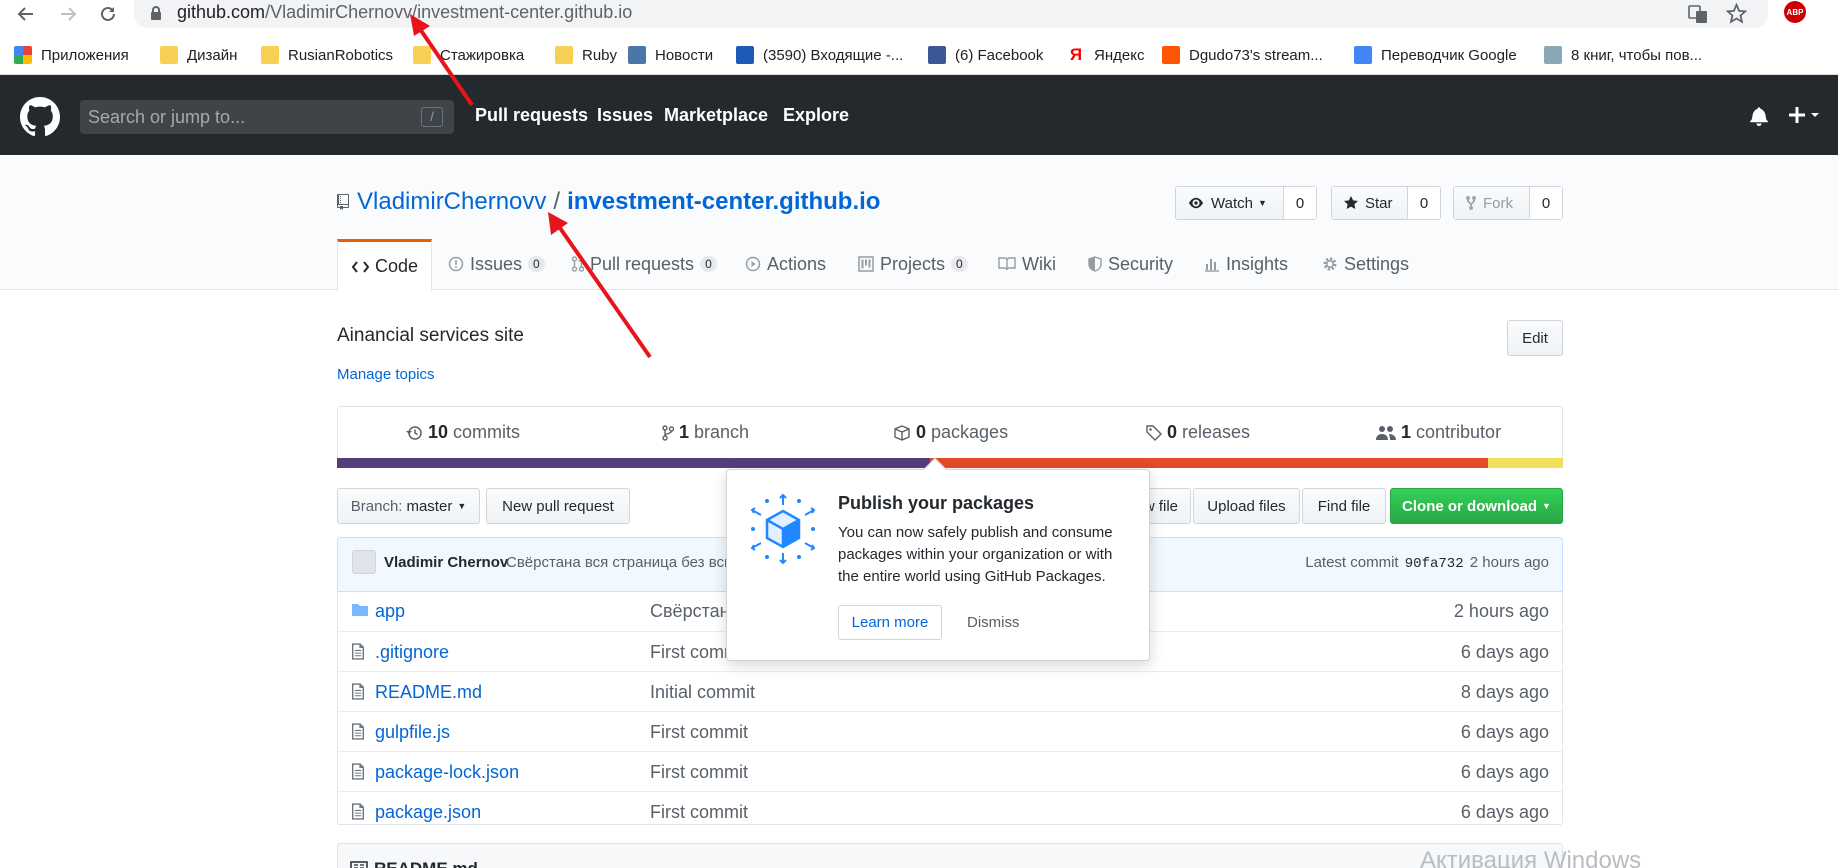 The image size is (1838, 868). Describe the element at coordinates (1435, 55) in the screenshot. I see `bookmark-item: Переводчик Google` at that location.